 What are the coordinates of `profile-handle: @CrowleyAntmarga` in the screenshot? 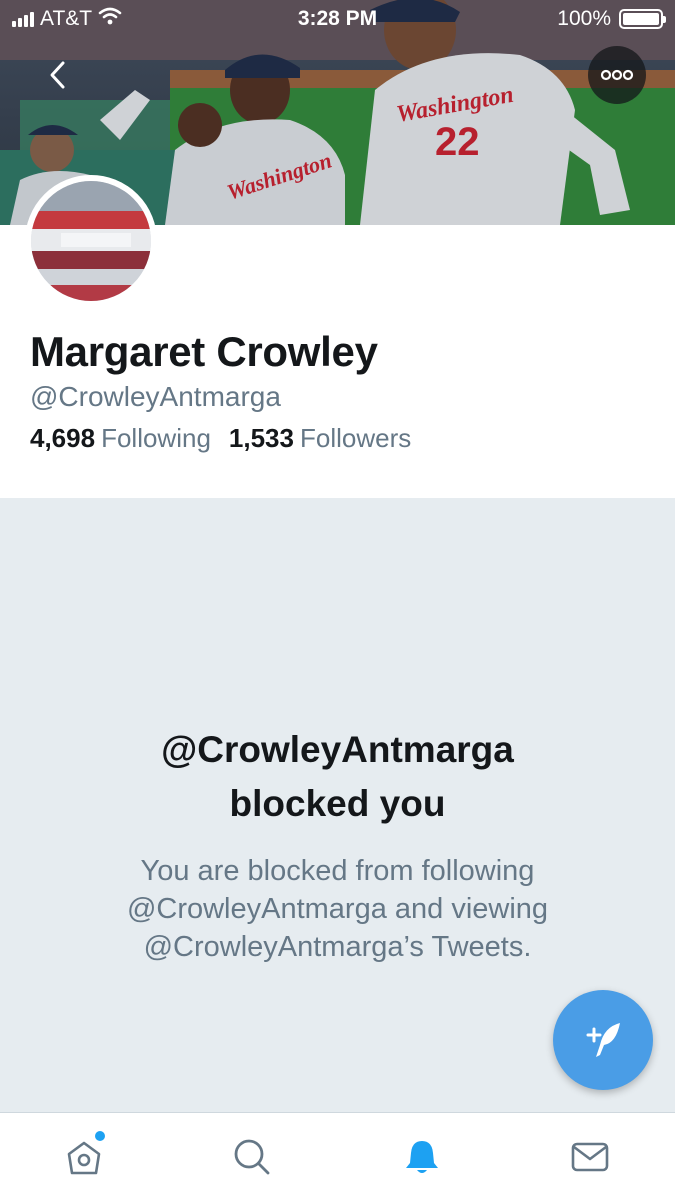 It's located at (155, 396).